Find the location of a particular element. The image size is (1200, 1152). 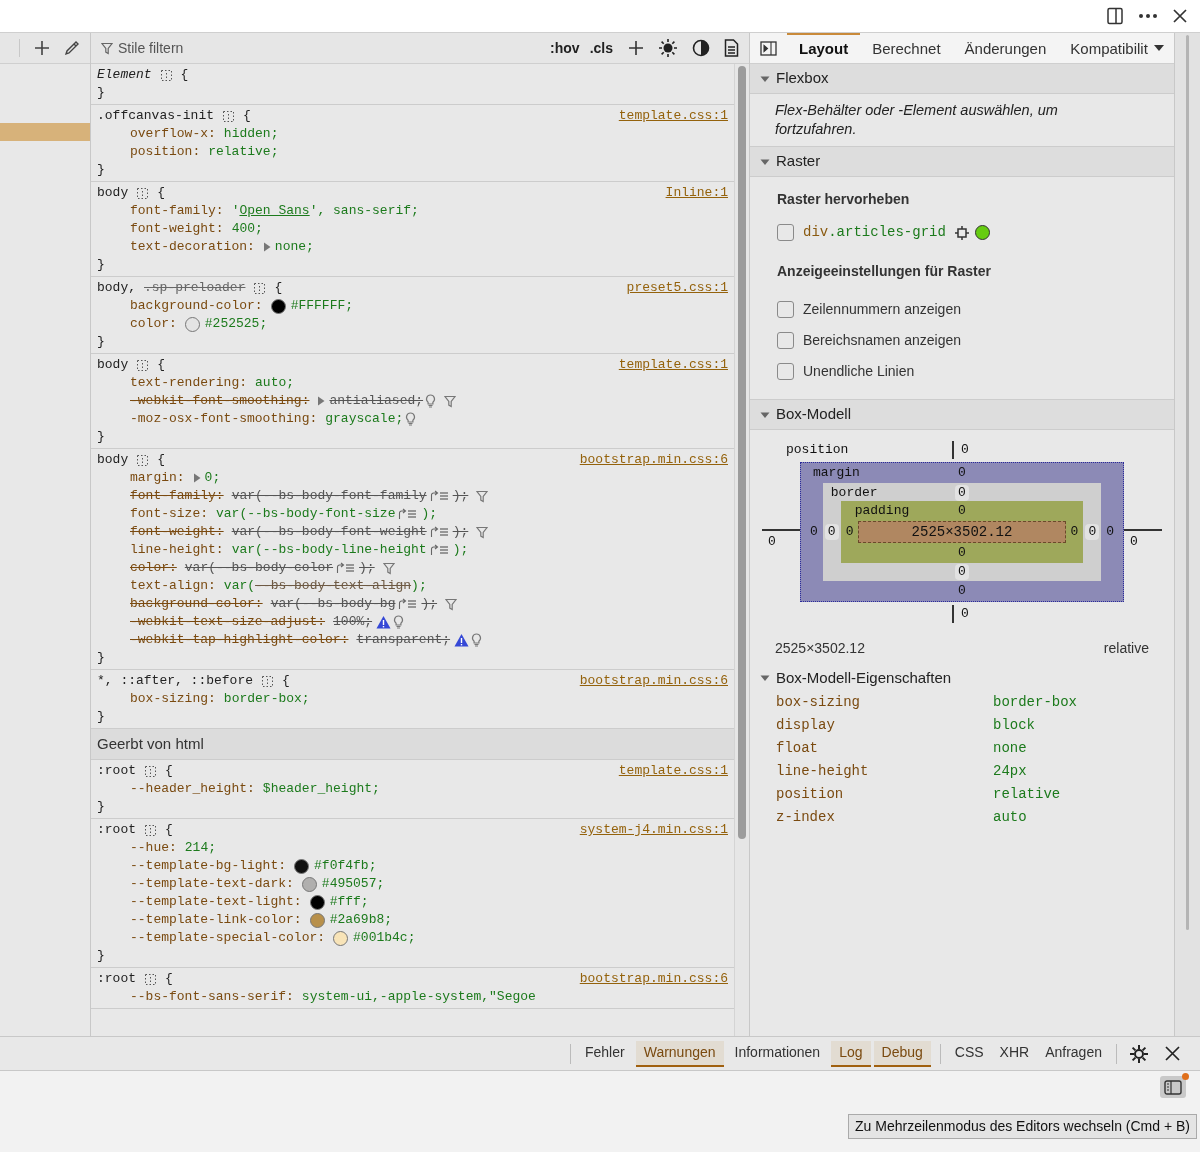

css-property: -webkit-tap-highlight-color: is located at coordinates (239, 640).